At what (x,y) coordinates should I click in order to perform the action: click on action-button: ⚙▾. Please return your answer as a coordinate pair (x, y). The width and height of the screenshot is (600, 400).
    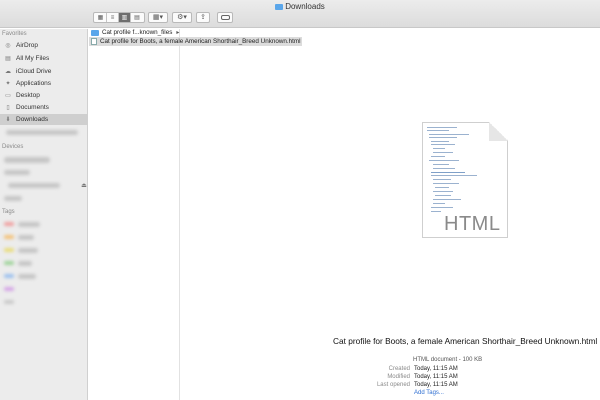
    Looking at the image, I should click on (182, 17).